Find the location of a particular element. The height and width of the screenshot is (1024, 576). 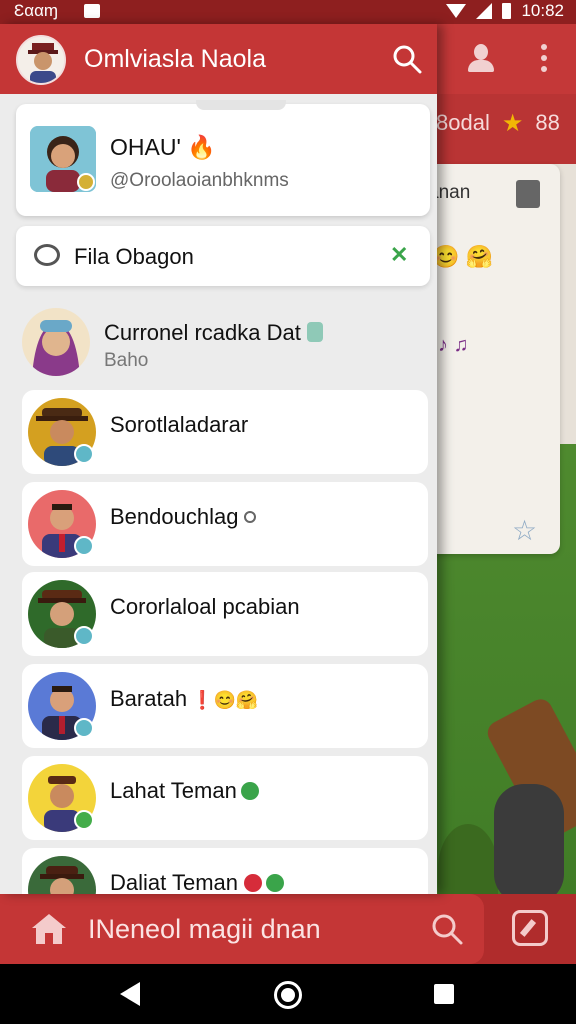

pot-decoration is located at coordinates (529, 844).